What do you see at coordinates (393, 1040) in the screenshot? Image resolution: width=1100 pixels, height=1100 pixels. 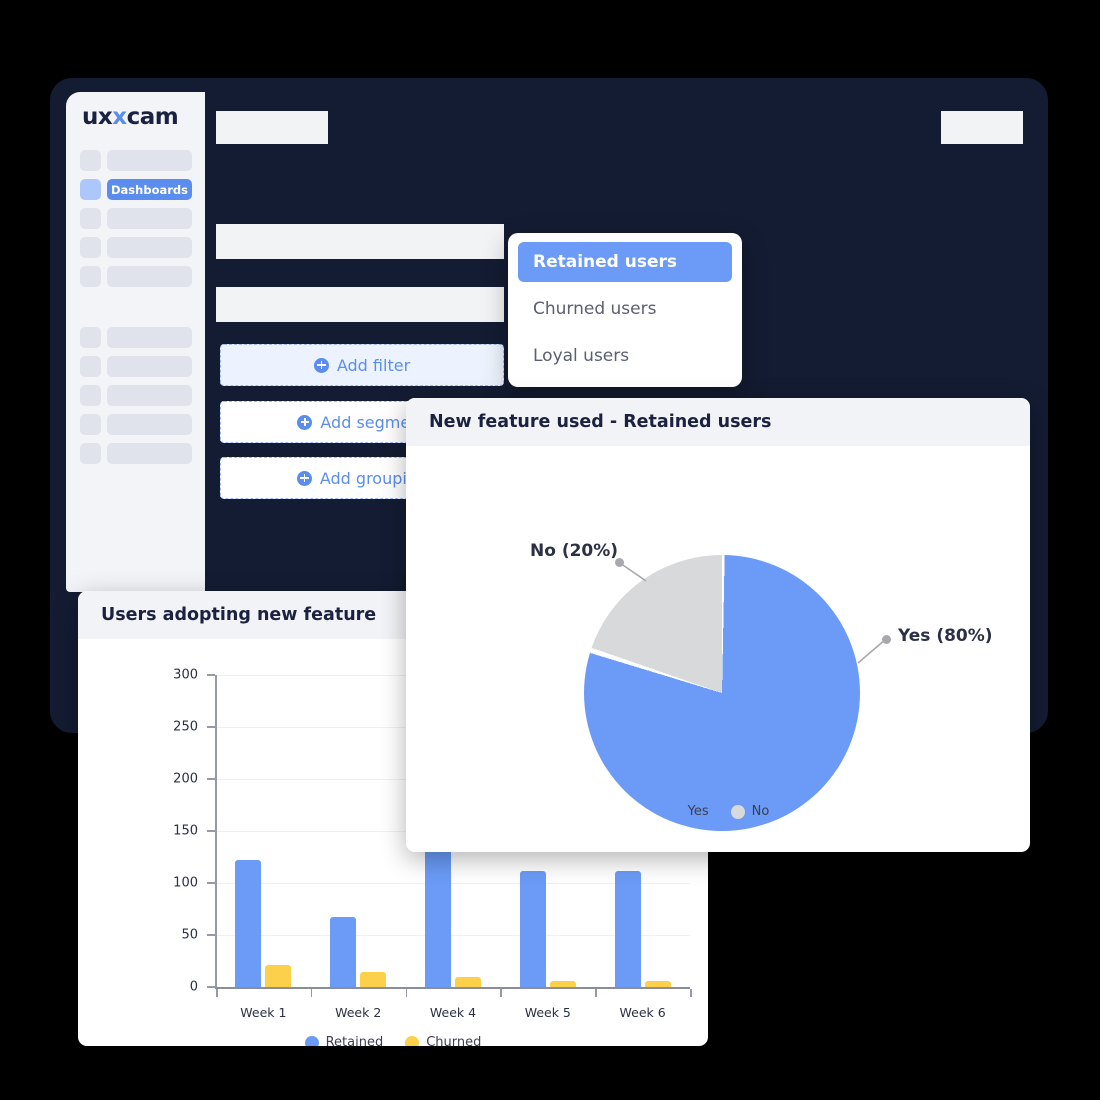 I see `bar-chart-legend: Retained Churned` at bounding box center [393, 1040].